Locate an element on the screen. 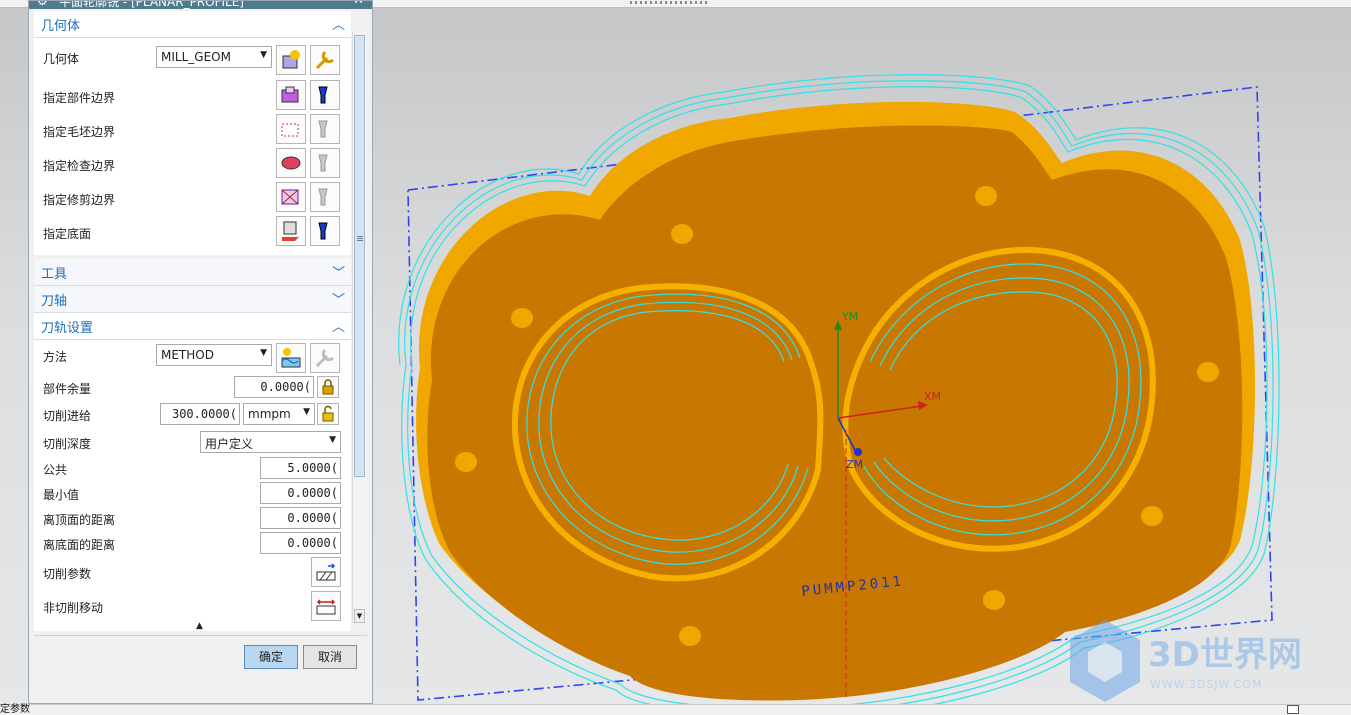 Image resolution: width=1351 pixels, height=715 pixels. dialog-titlebar: ⚙ 平面轮廓铣 - [PLANAR_PROFILE] ✕ is located at coordinates (200, 5).